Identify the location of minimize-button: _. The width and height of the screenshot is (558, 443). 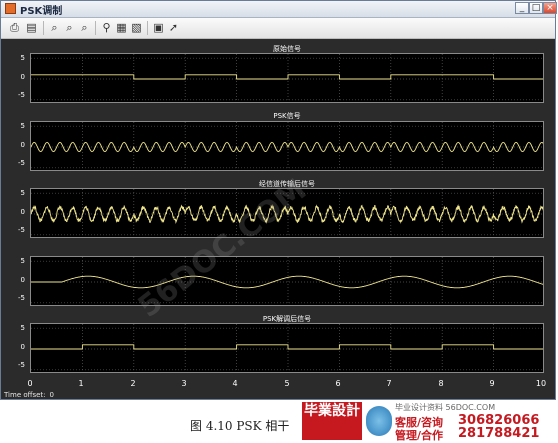
(522, 8).